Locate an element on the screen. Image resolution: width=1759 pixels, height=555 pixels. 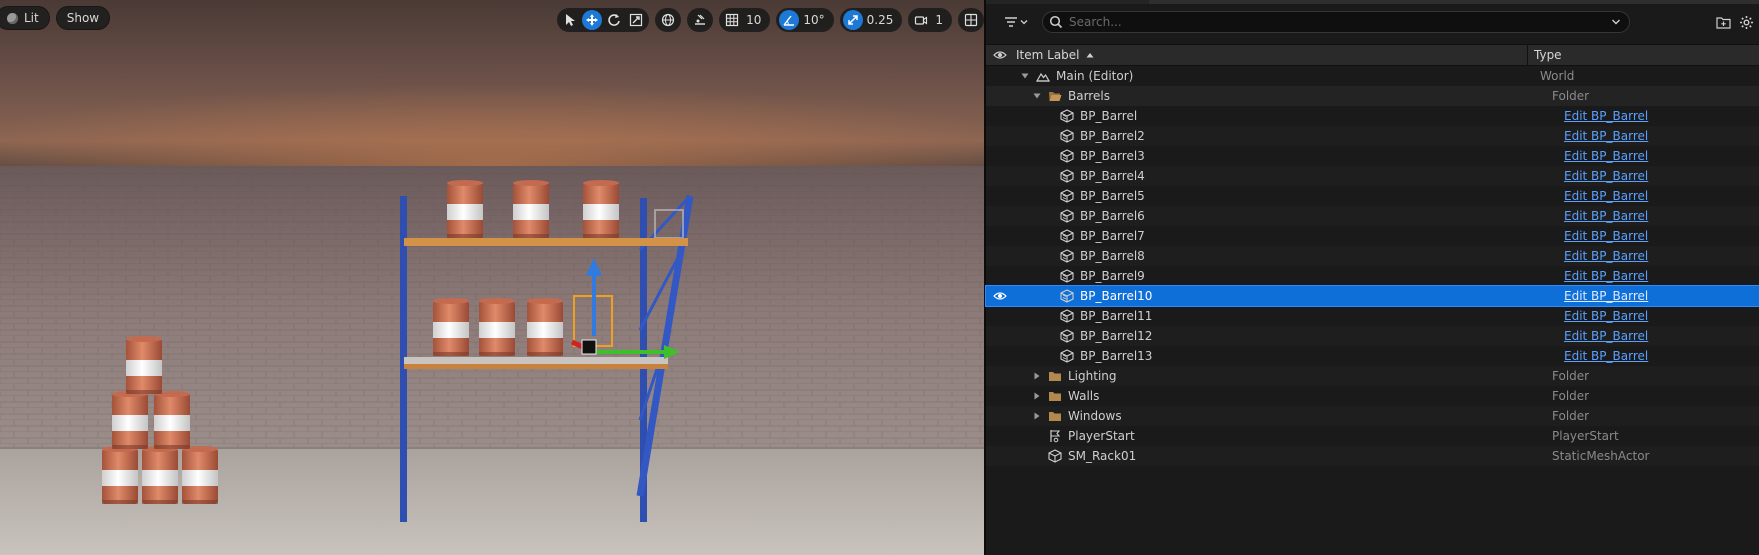
outliner-row: Walls Folder is located at coordinates (1372, 396).